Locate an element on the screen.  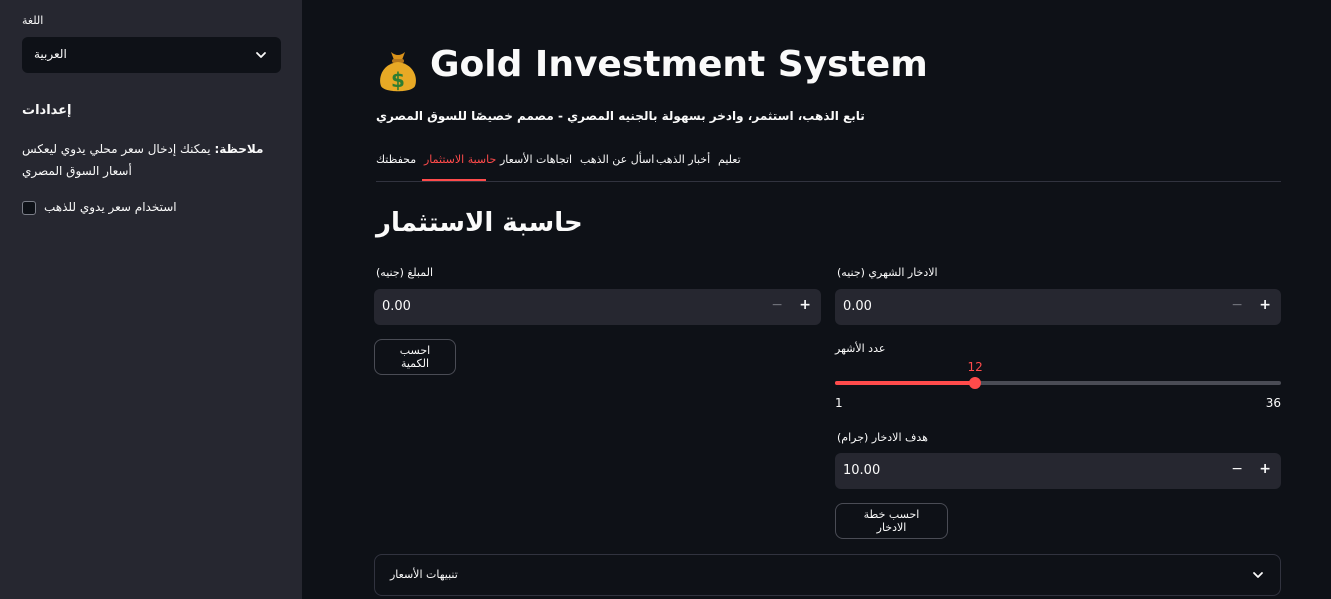
calc-quantity-button: احسب الكمية is located at coordinates (415, 357).